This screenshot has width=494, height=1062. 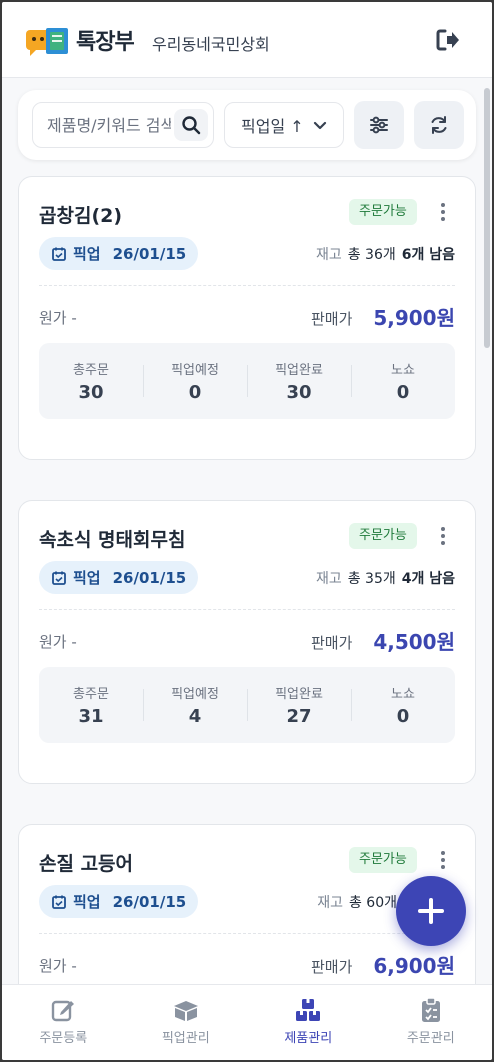 I want to click on stock-info: 재고 총 36개 6개 남음, so click(x=385, y=254).